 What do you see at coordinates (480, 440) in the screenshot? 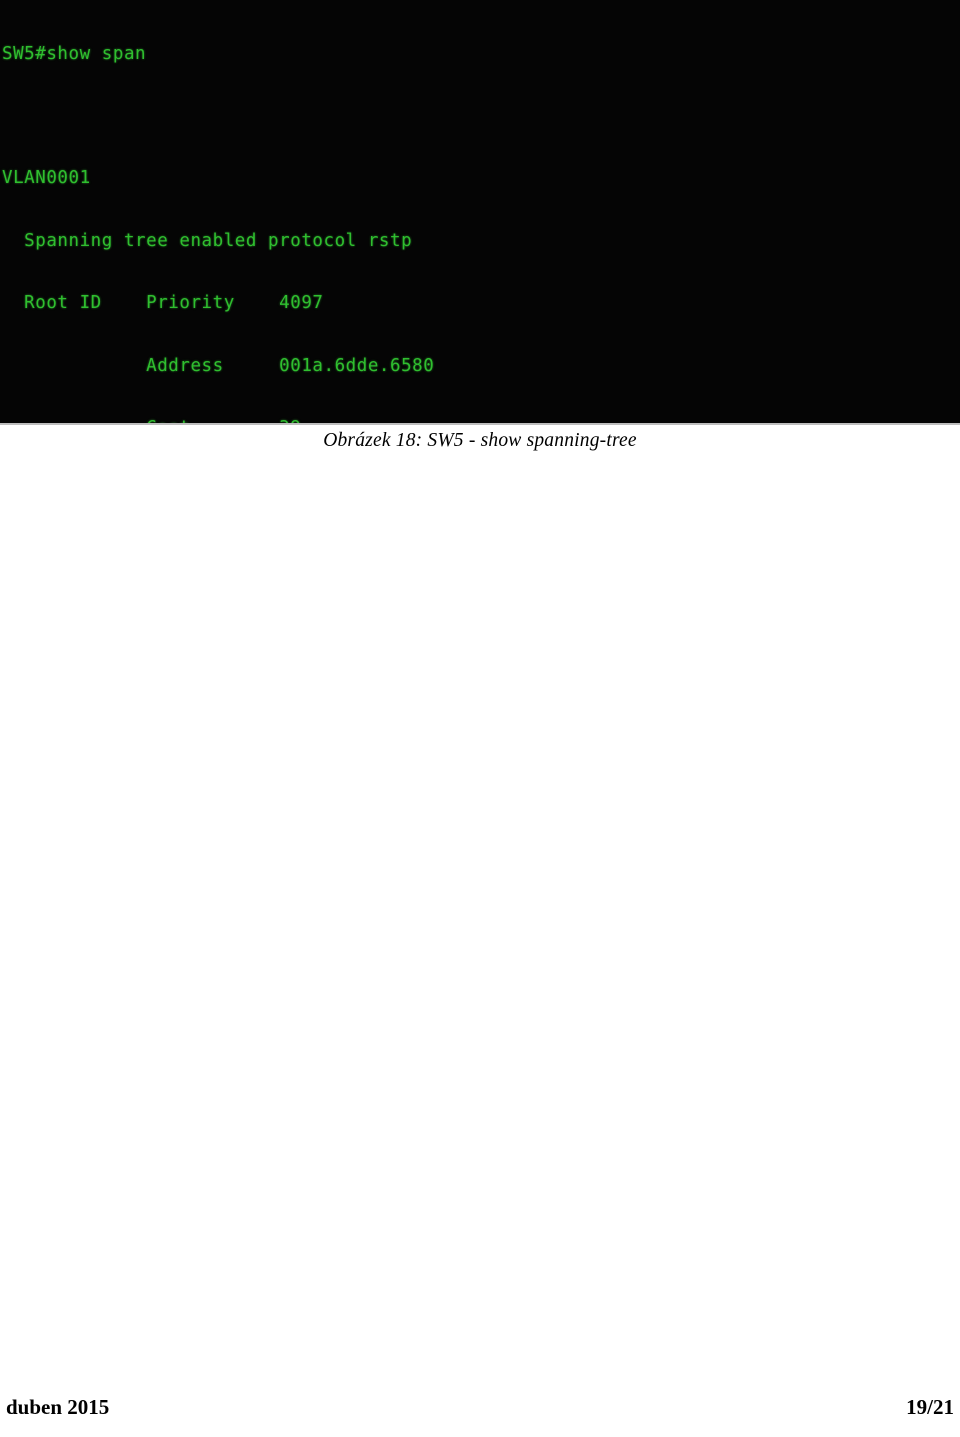
I see `figure-caption: Obrázek 18: SW5 - show spanning-tree` at bounding box center [480, 440].